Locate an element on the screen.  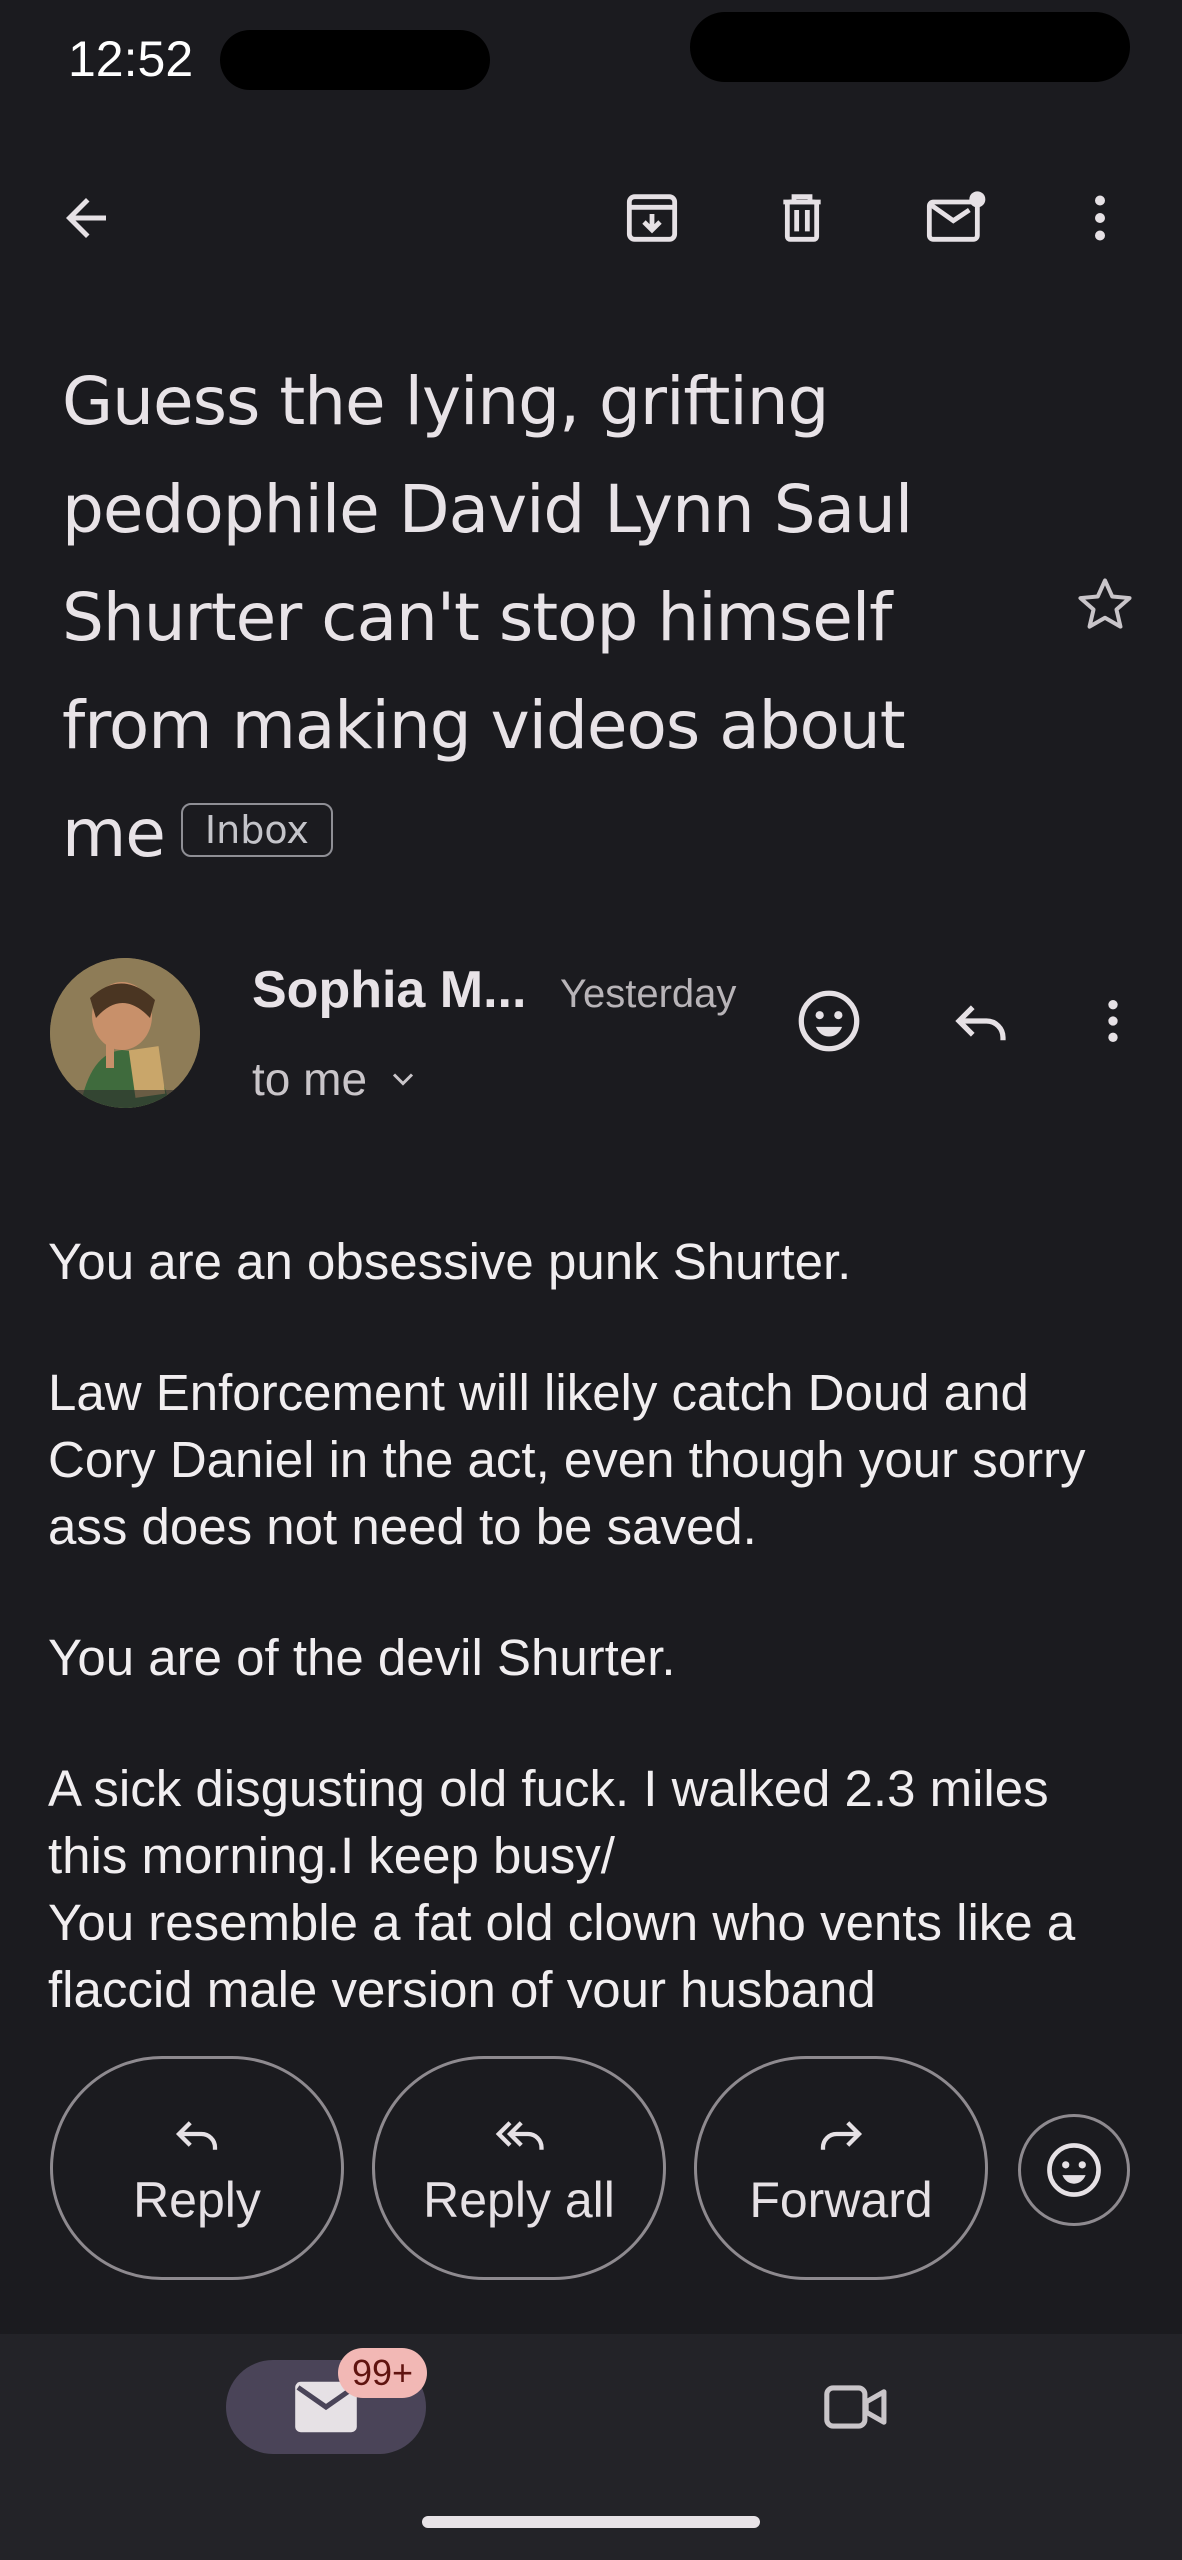
forward-button-label: Forward is located at coordinates (841, 2200).